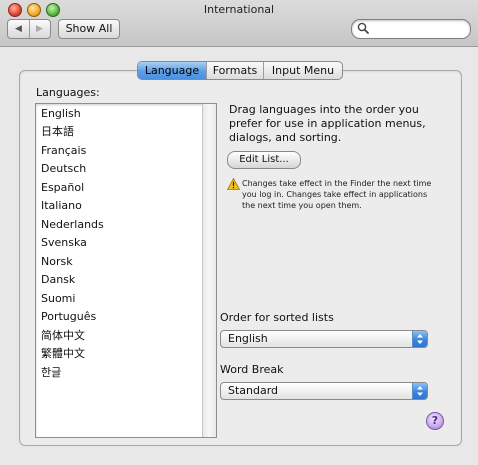 This screenshot has height=465, width=478. I want to click on tab-formats: Formats, so click(235, 70).